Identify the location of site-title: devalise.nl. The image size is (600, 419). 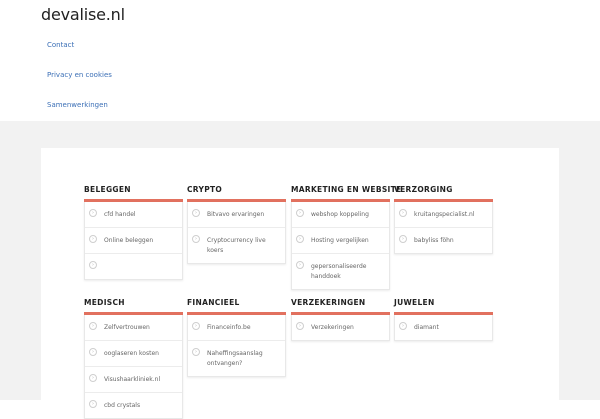
(83, 14).